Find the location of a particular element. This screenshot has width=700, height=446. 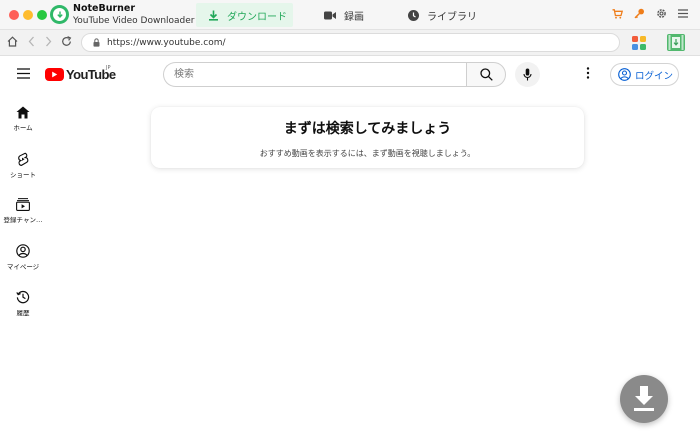

cart-icon is located at coordinates (617, 13).